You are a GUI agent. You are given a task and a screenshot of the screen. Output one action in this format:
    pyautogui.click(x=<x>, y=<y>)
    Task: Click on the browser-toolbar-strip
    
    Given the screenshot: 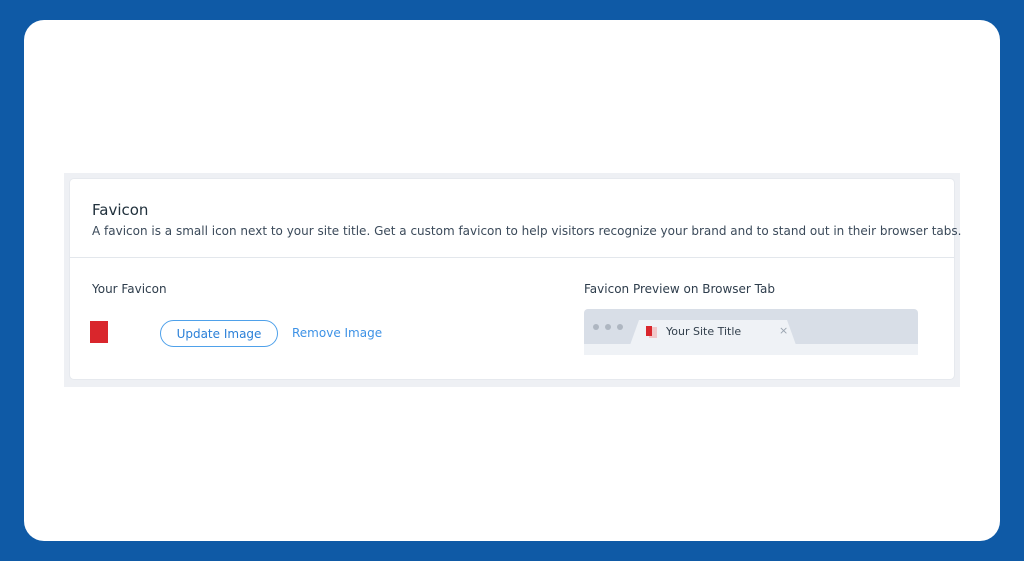 What is the action you would take?
    pyautogui.click(x=751, y=349)
    